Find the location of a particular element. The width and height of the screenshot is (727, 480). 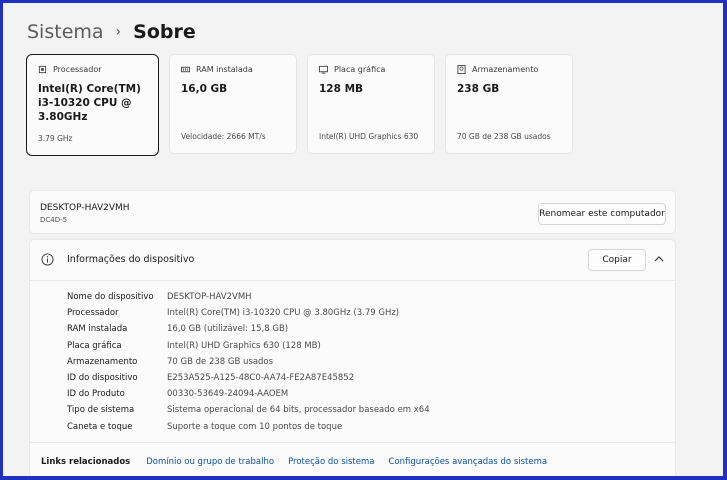

related-links-title: Links relacionados is located at coordinates (86, 461).